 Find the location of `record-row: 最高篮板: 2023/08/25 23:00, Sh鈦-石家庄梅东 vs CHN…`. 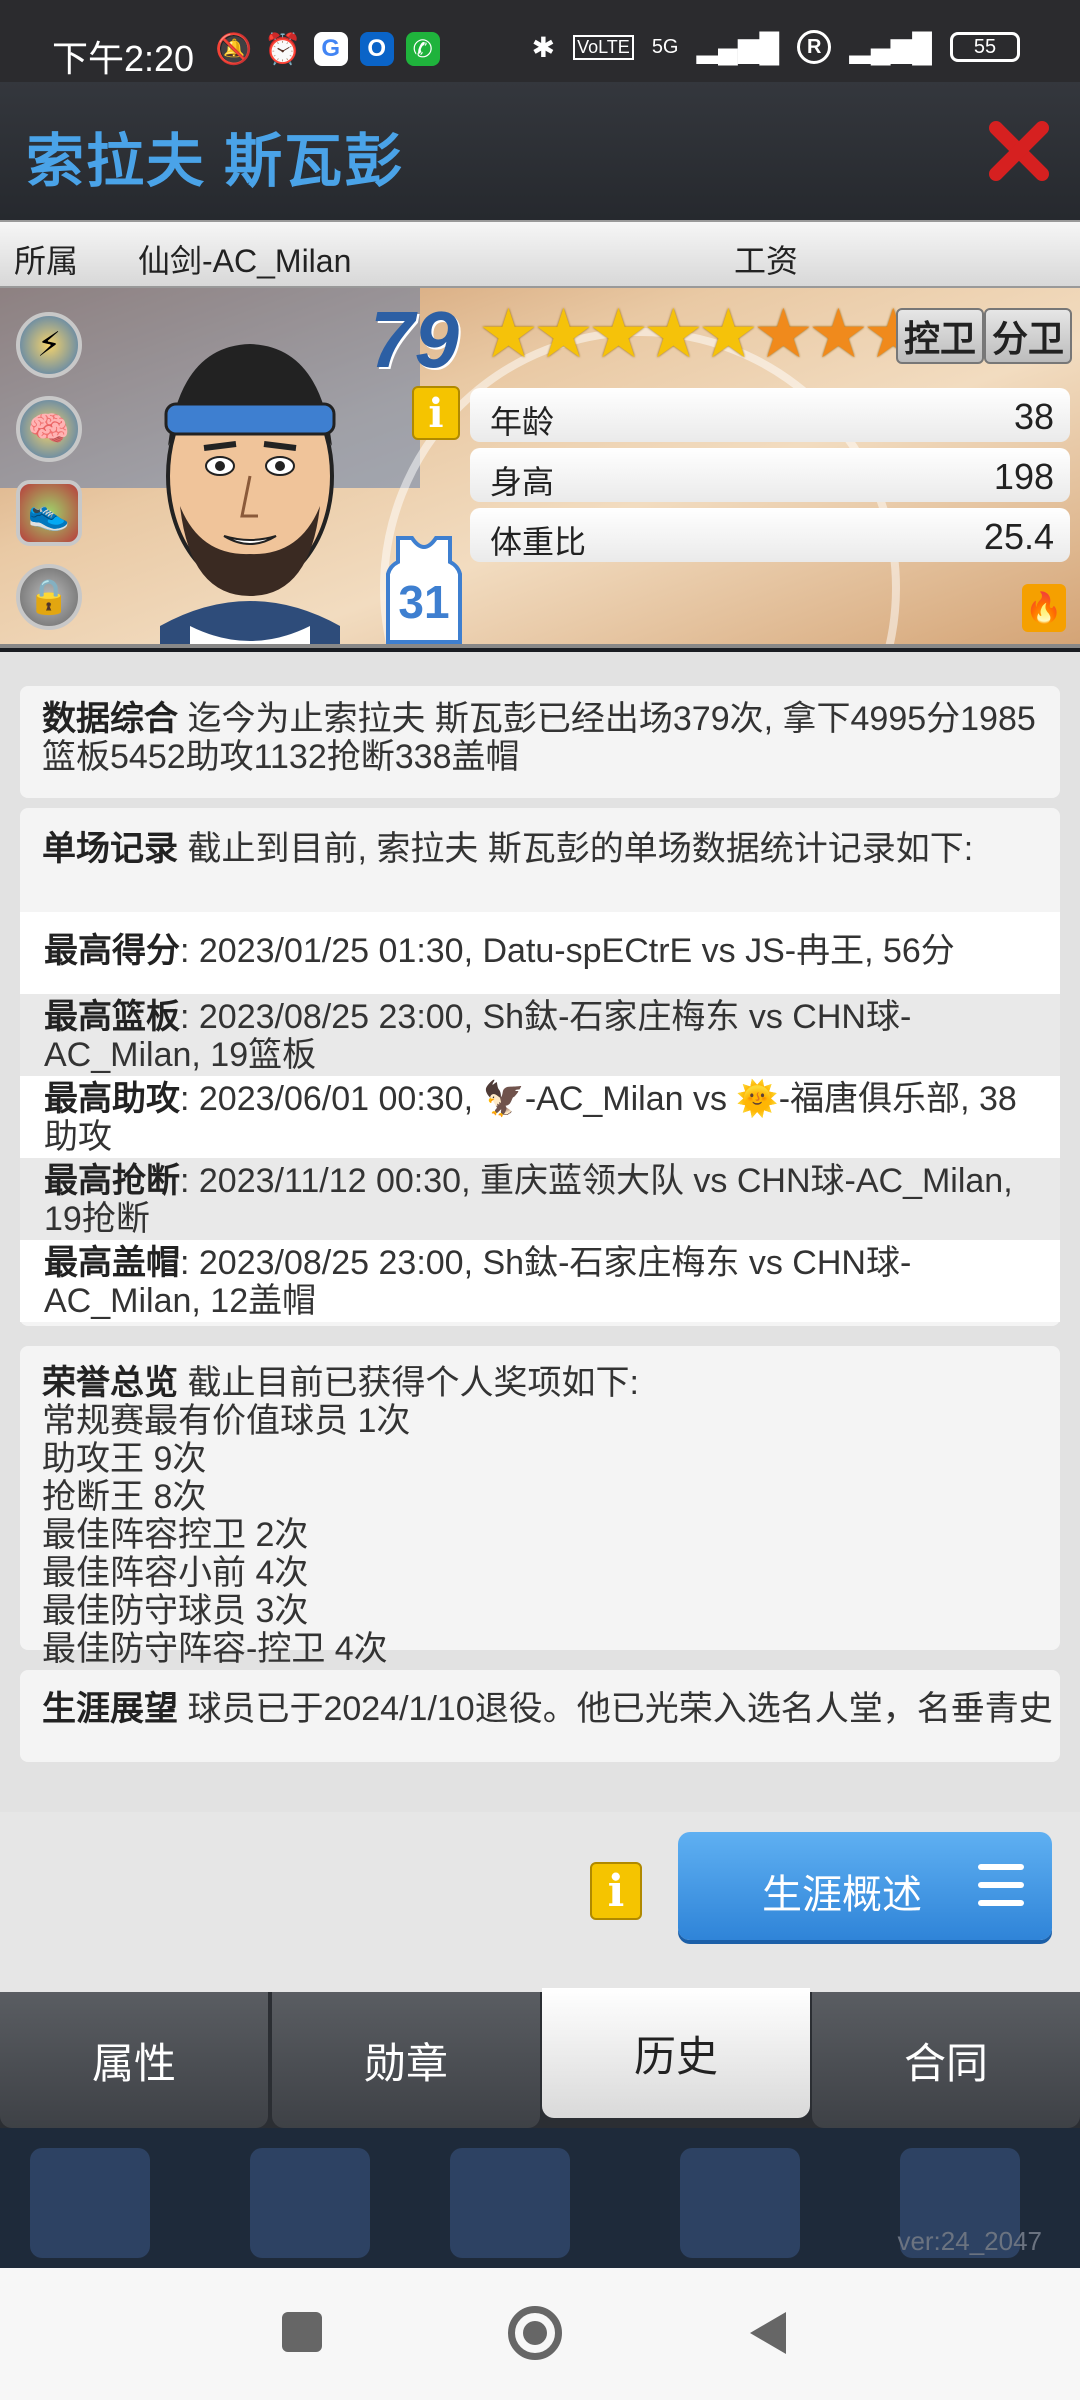

record-row: 最高篮板: 2023/08/25 23:00, Sh鈦-石家庄梅东 vs CHN… is located at coordinates (540, 1035).